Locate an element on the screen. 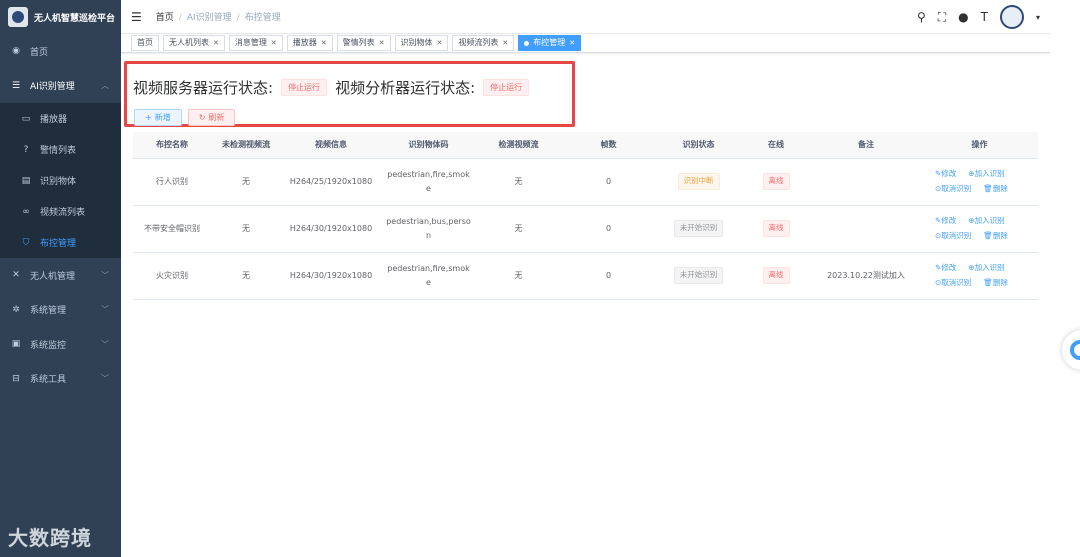  breadcrumb-ai: AI识别管理 is located at coordinates (209, 18).